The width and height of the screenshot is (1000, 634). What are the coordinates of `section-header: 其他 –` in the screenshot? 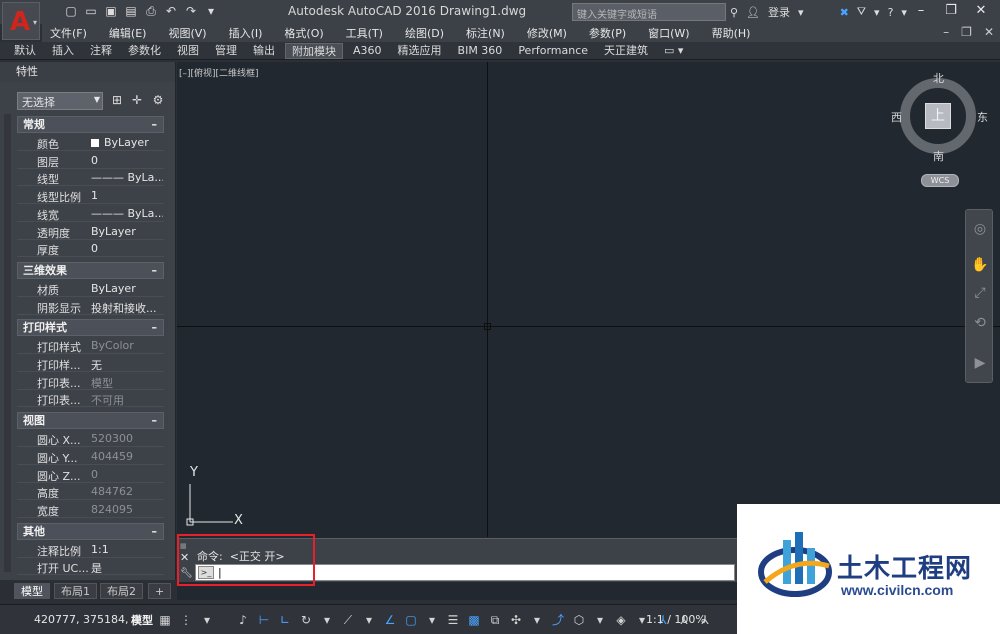 It's located at (90, 531).